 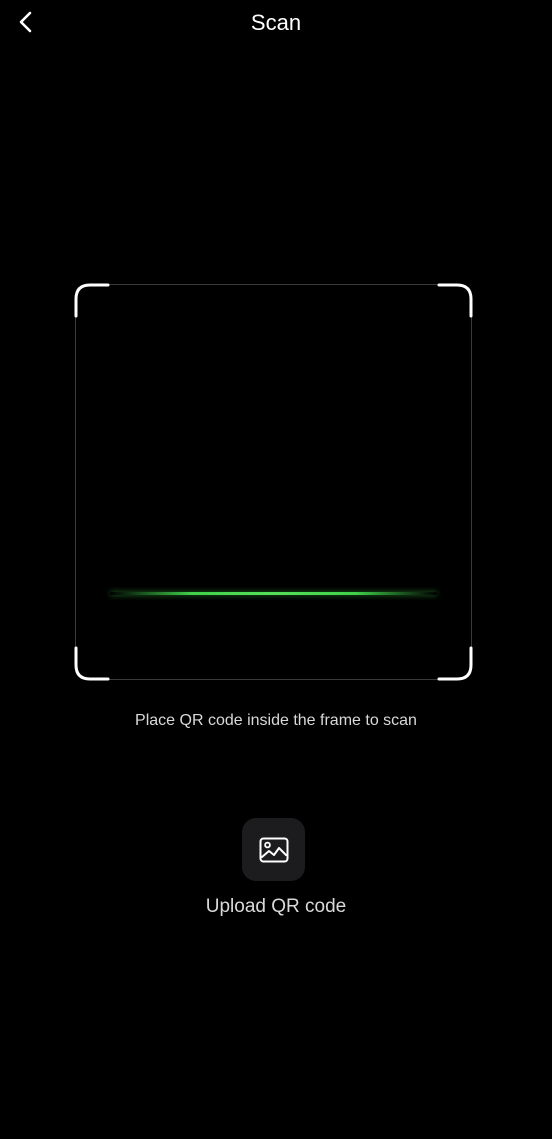 I want to click on image-icon, so click(x=273, y=849).